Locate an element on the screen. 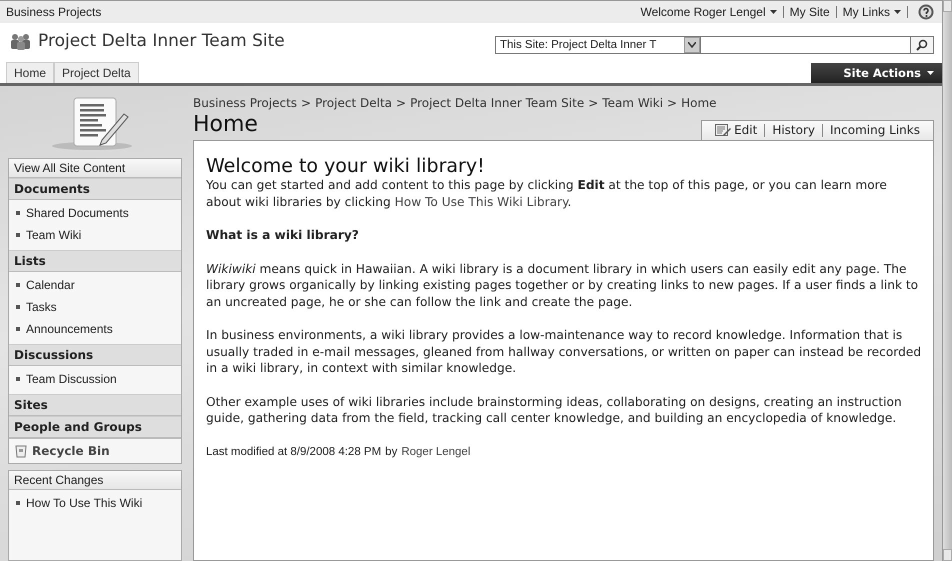  top-link: My Site is located at coordinates (810, 12).